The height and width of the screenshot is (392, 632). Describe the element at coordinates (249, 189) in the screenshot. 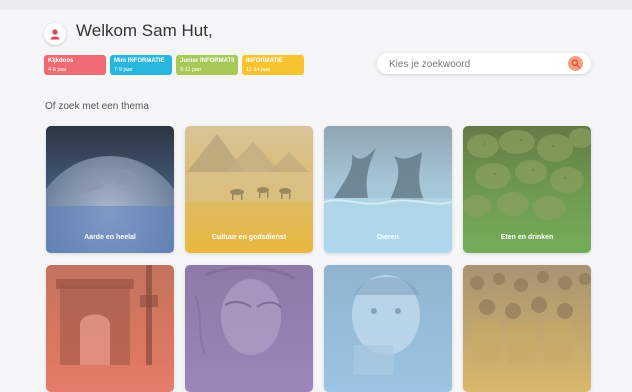

I see `theme-card-cultuur-en-godsdienst: Cultuur en godsdienst` at that location.